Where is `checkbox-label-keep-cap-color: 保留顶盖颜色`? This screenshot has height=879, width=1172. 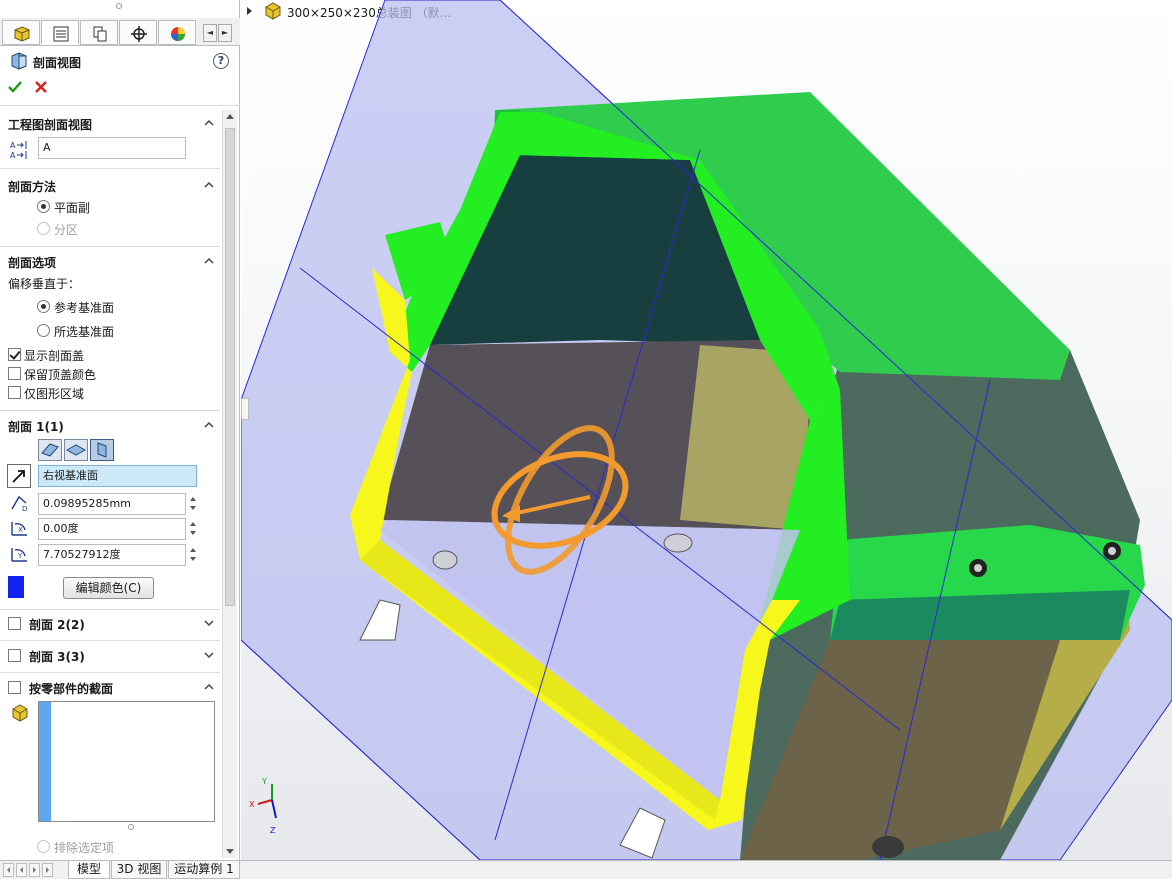
checkbox-label-keep-cap-color: 保留顶盖颜色 is located at coordinates (60, 375).